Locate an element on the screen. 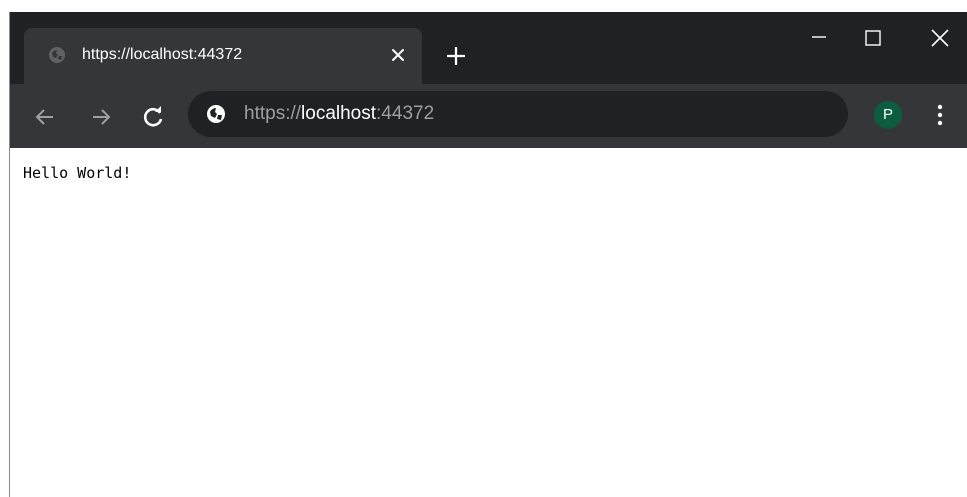  reload-icon is located at coordinates (153, 117).